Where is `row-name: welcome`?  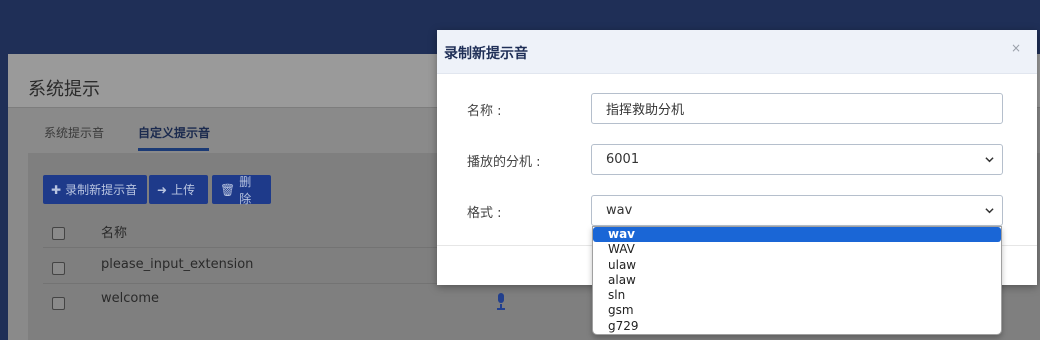
row-name: welcome is located at coordinates (130, 298).